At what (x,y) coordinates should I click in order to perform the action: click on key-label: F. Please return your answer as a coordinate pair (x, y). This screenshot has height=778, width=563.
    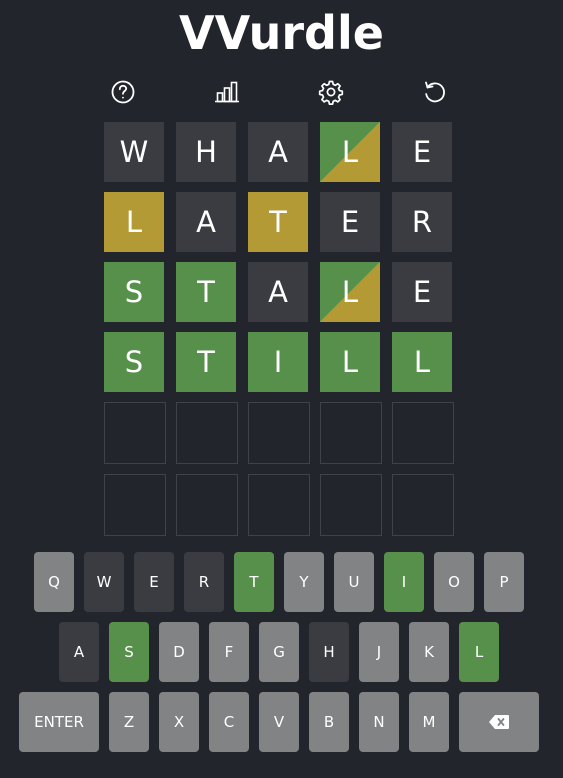
    Looking at the image, I should click on (229, 652).